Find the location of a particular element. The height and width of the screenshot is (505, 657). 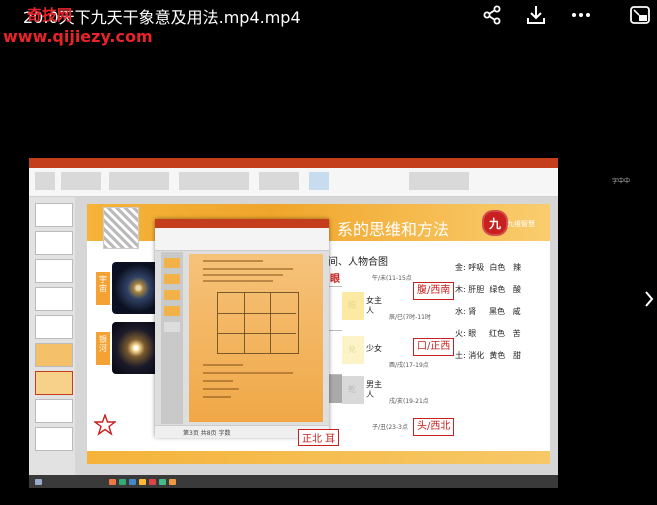

qr-code is located at coordinates (121, 228).